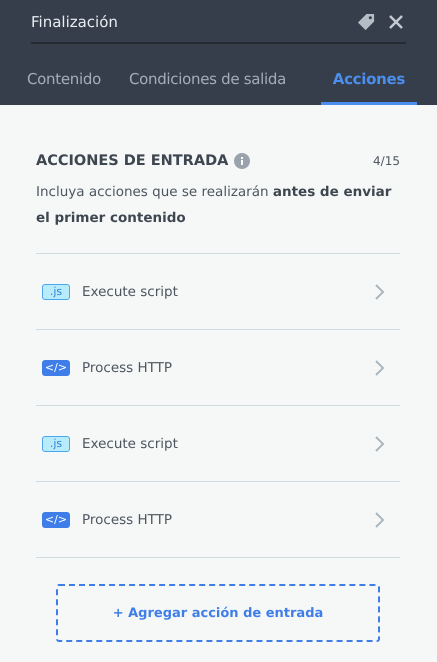  What do you see at coordinates (218, 613) in the screenshot?
I see `add-action-button: + Agregar acción de entrada` at bounding box center [218, 613].